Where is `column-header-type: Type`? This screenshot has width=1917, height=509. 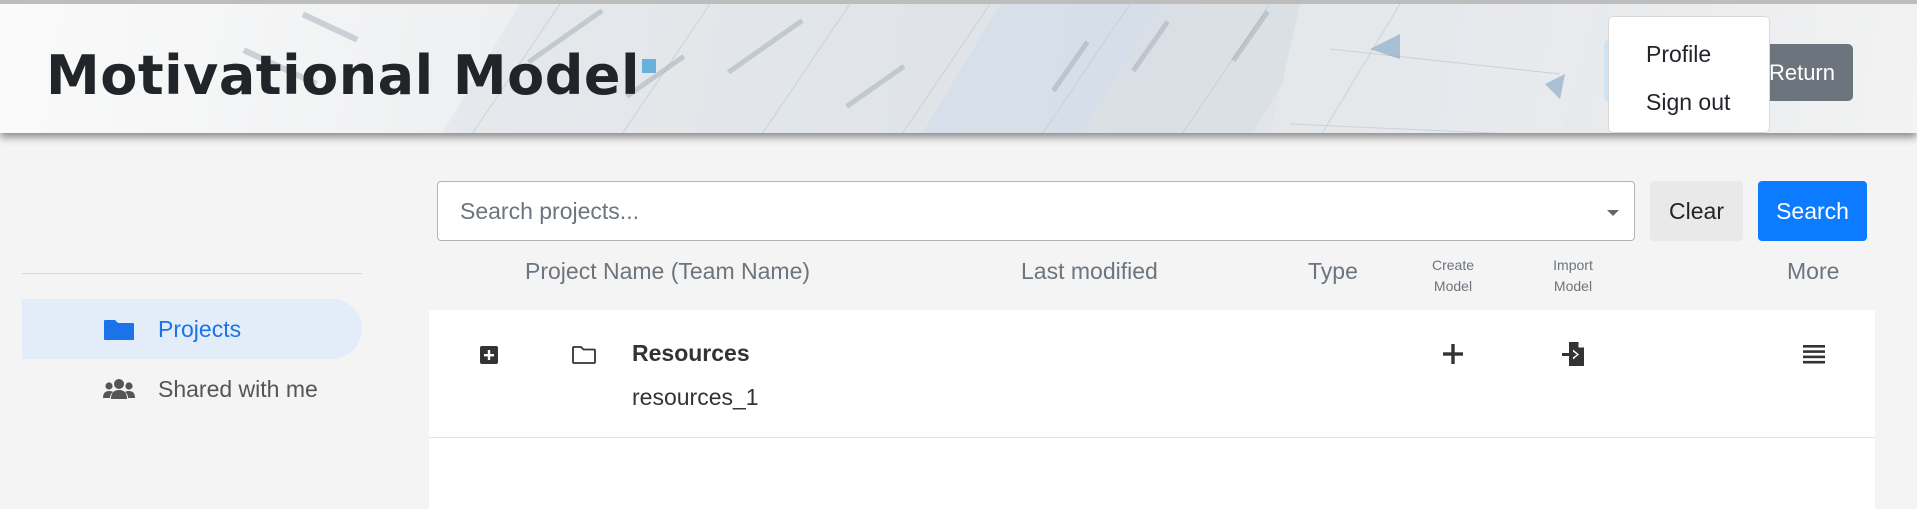 column-header-type: Type is located at coordinates (1333, 271).